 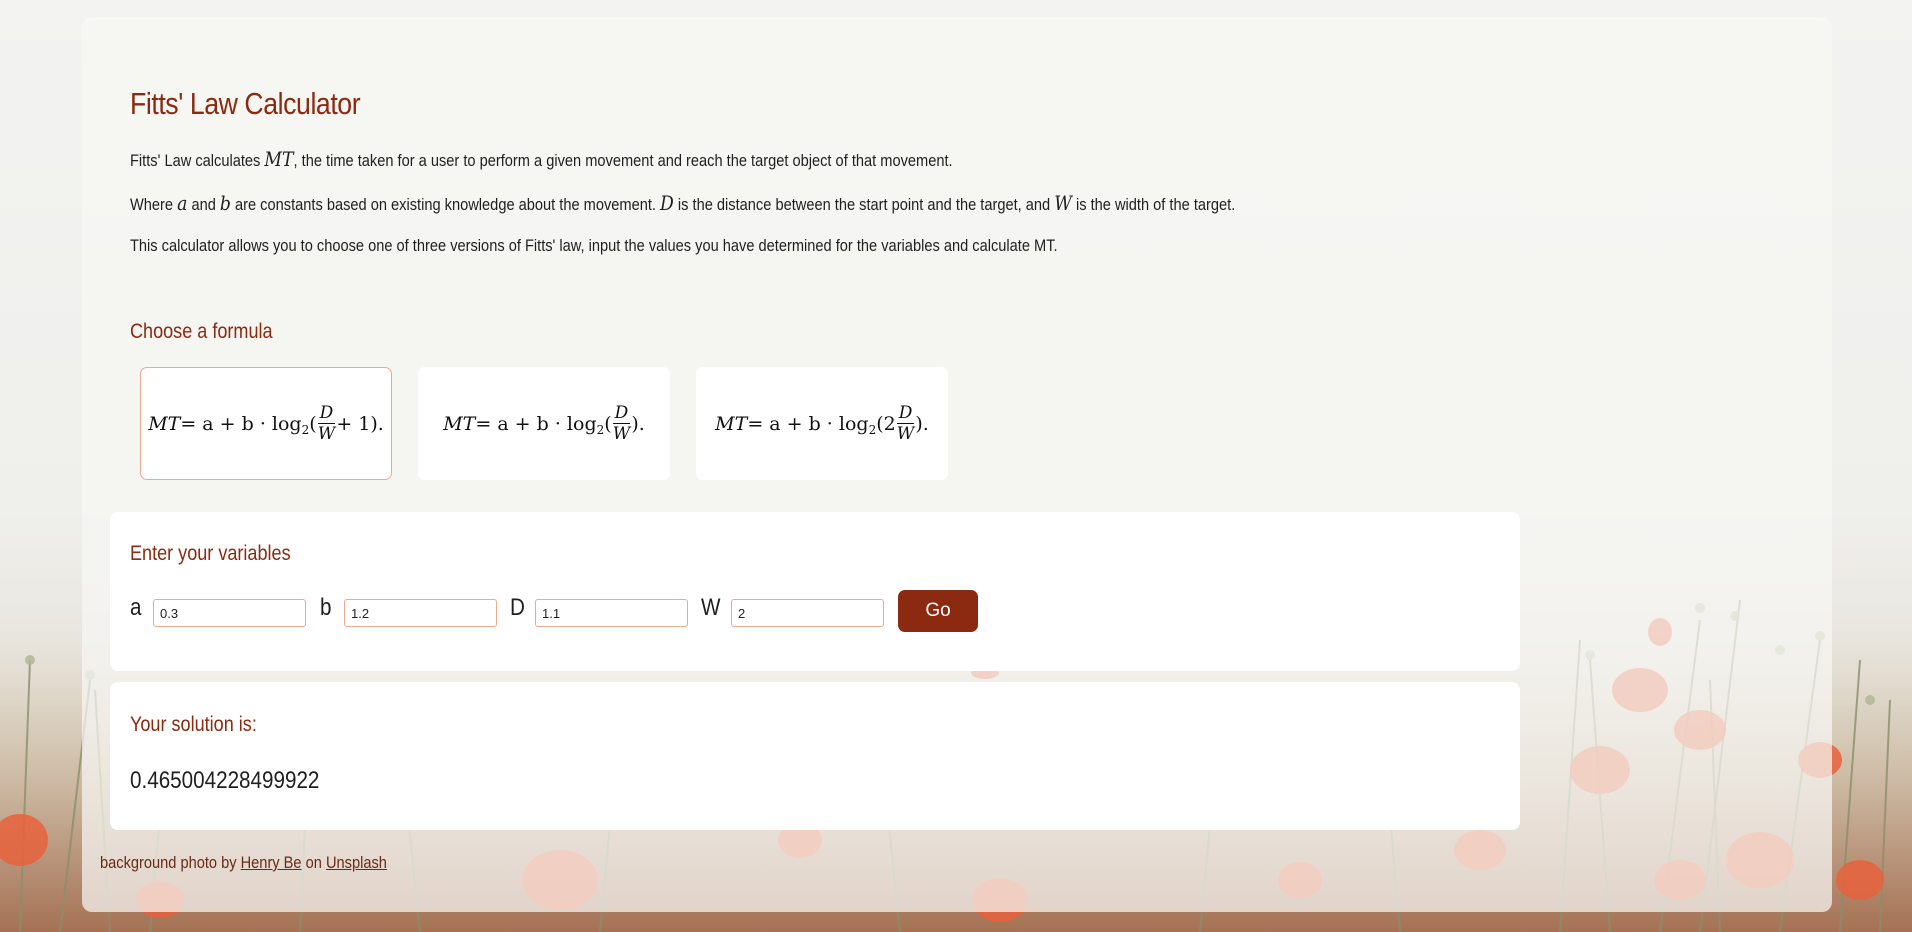 I want to click on variable-a-label: a, so click(x=136, y=607).